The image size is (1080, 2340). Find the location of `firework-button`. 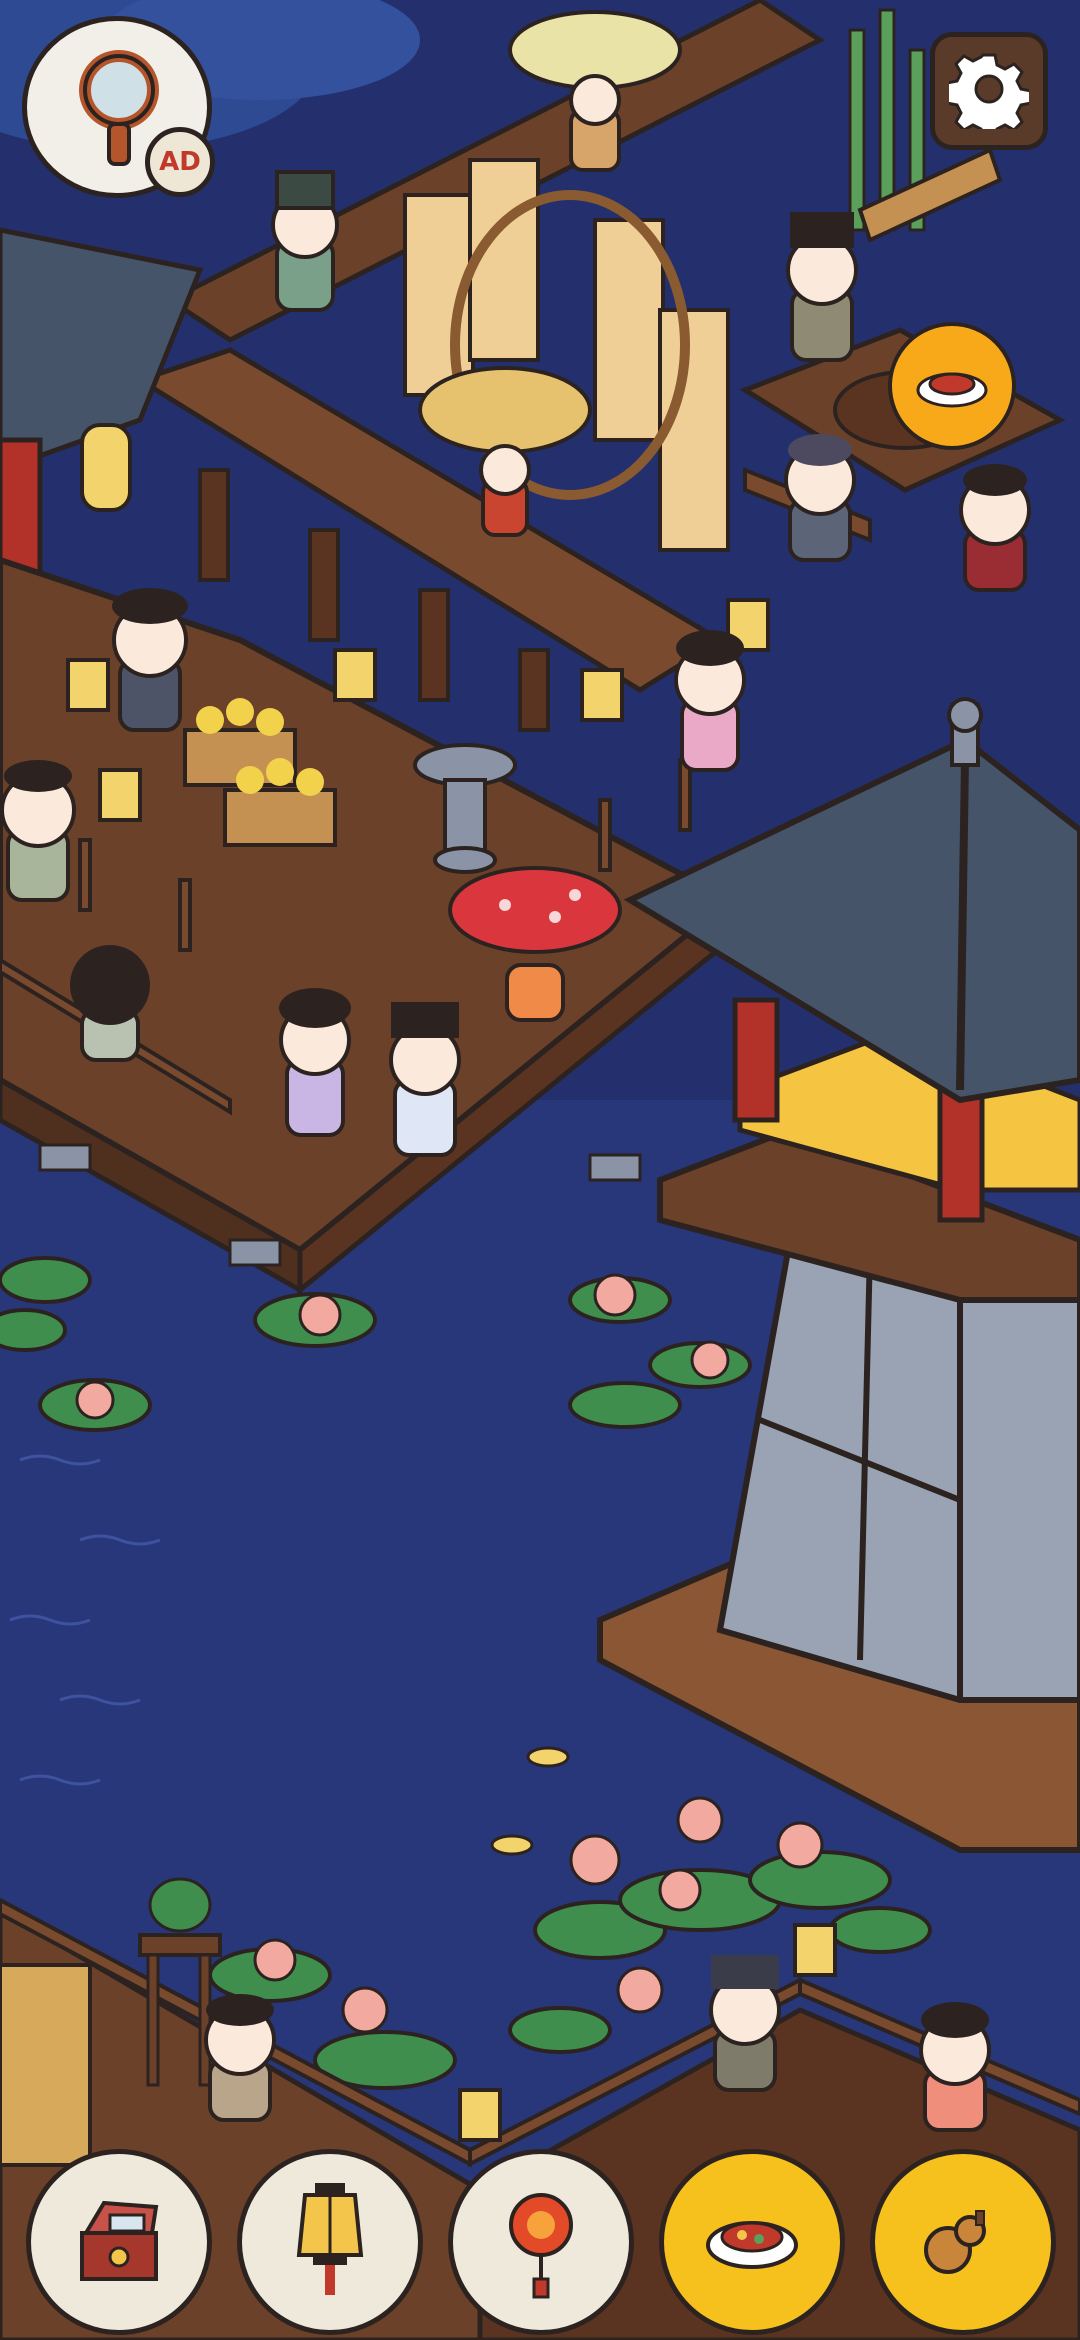

firework-button is located at coordinates (541, 2242).